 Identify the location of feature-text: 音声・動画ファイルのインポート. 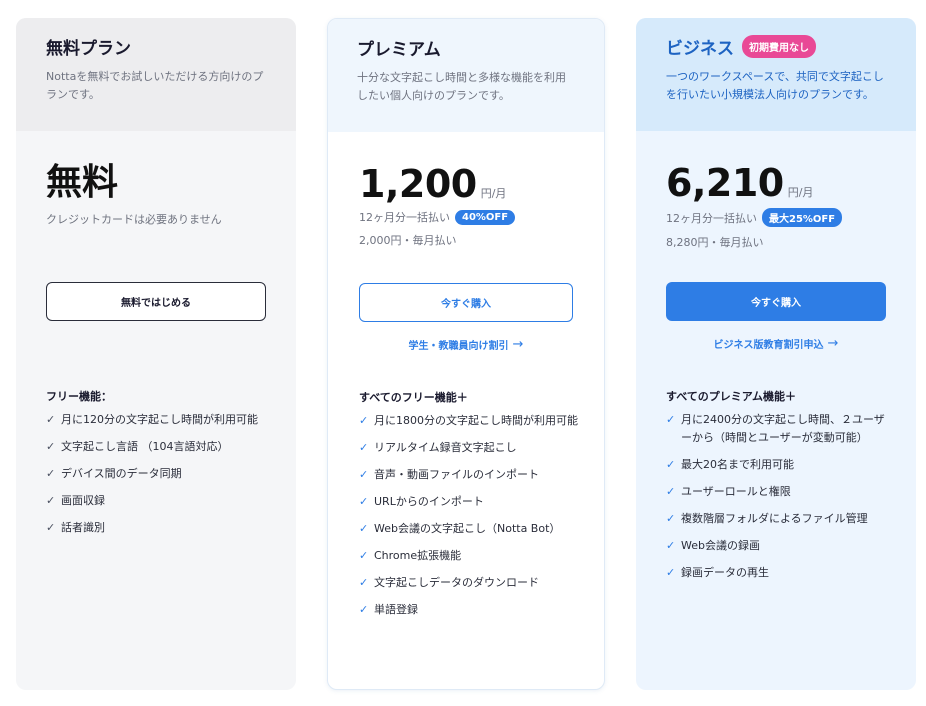
(456, 474).